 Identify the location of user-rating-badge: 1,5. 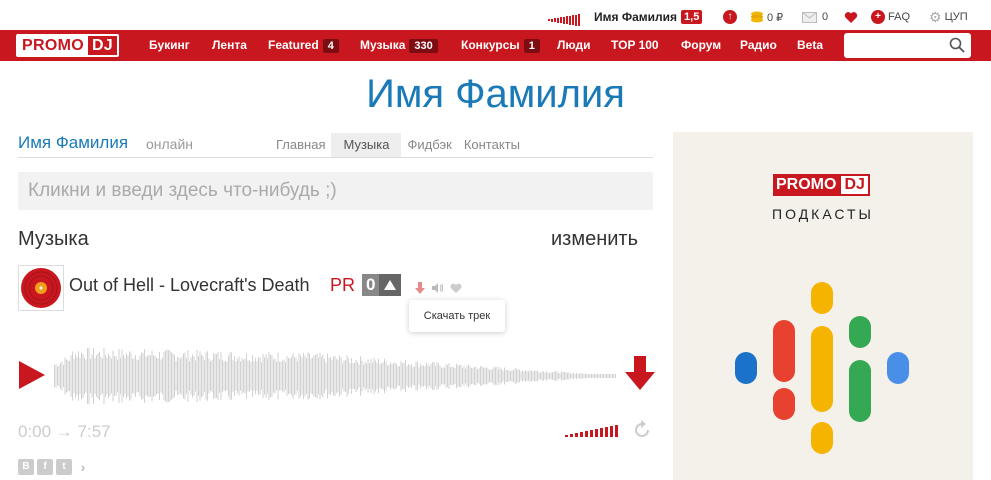
(692, 17).